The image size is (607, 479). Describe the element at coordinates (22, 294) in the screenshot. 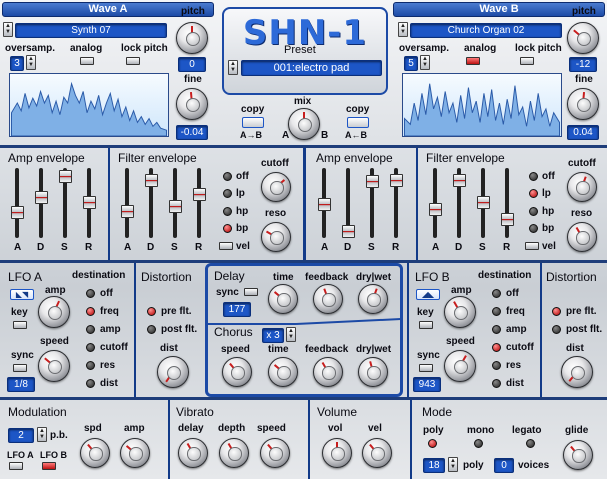

I see `lfo-a-shape-button: ◣◥` at that location.